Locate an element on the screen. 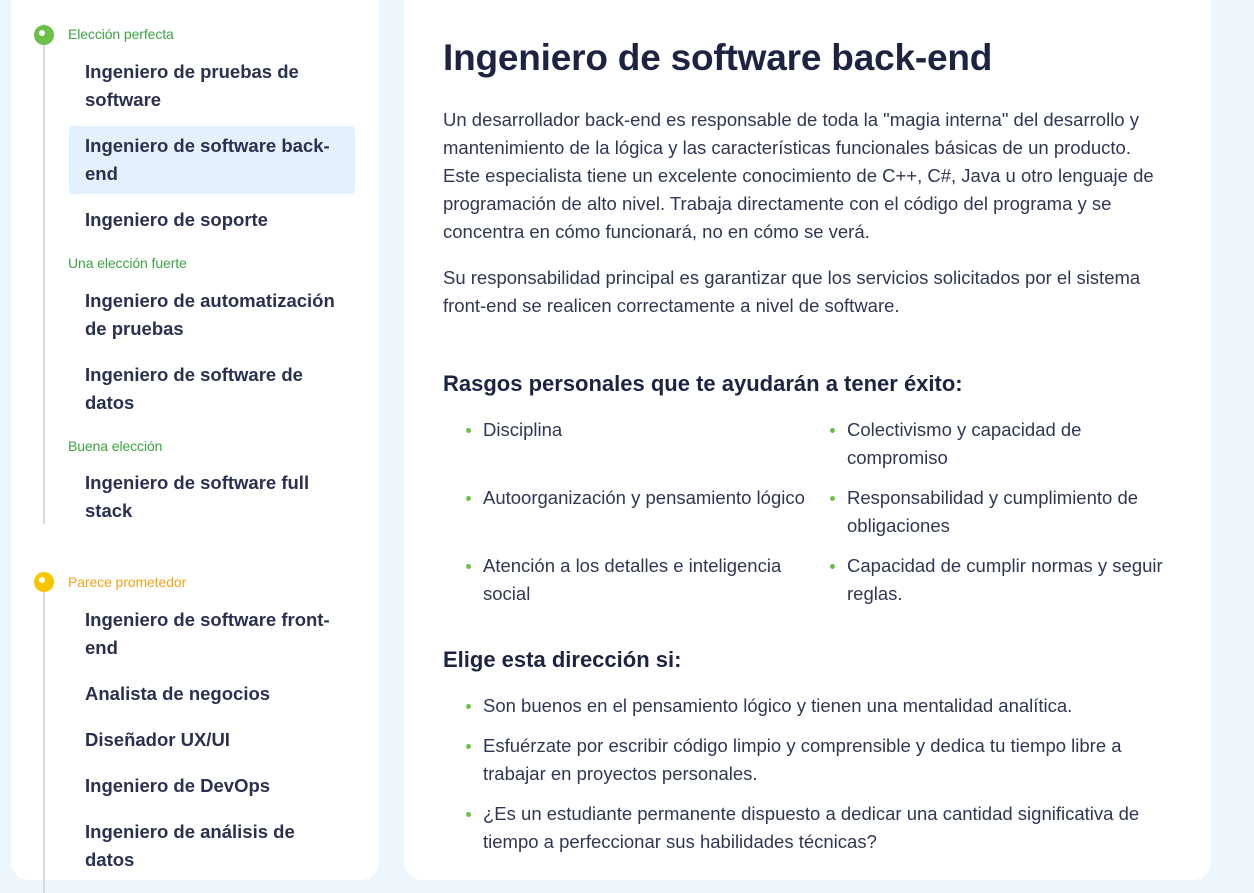  sidebar-item-support-engineer: Ingeniero de soporte is located at coordinates (212, 220).